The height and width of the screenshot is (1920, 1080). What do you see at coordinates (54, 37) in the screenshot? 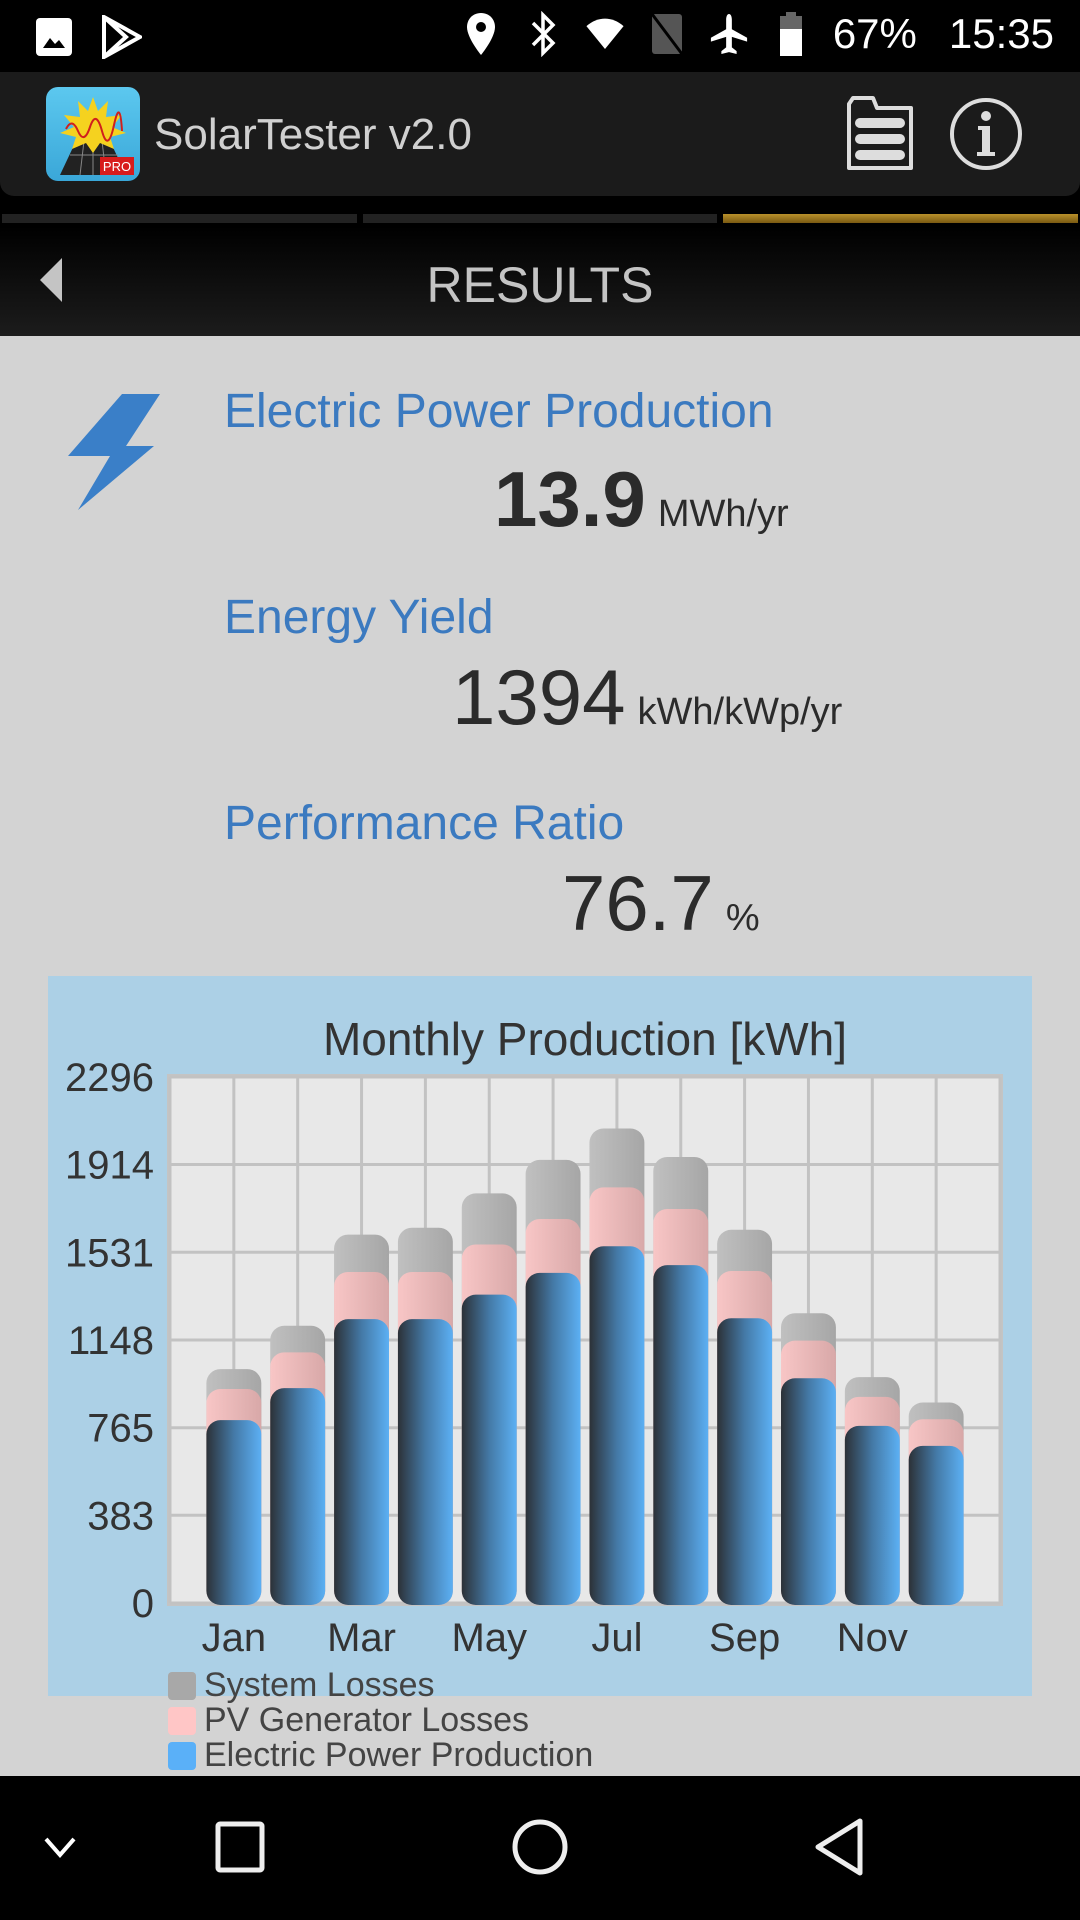
I see `gallery-icon` at bounding box center [54, 37].